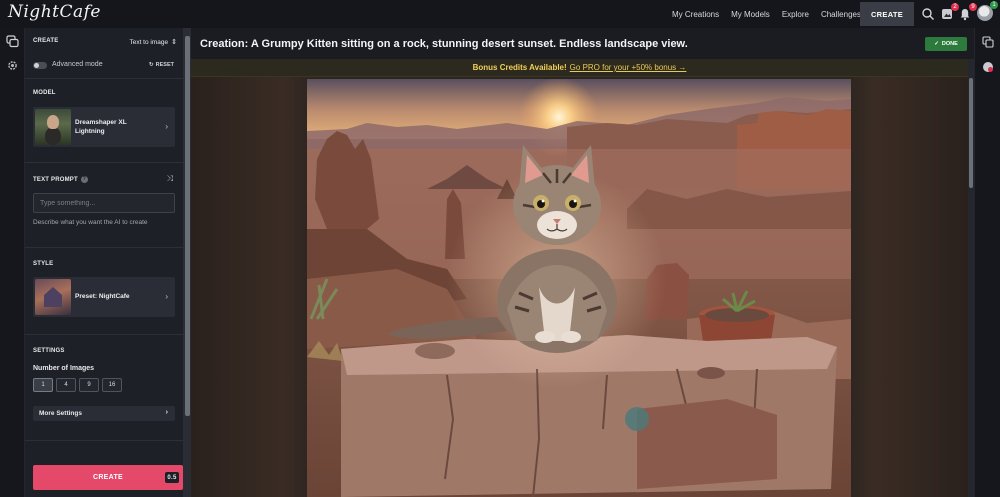 Image resolution: width=1000 pixels, height=497 pixels. What do you see at coordinates (841, 14) in the screenshot?
I see `nav-challenges: Challenges` at bounding box center [841, 14].